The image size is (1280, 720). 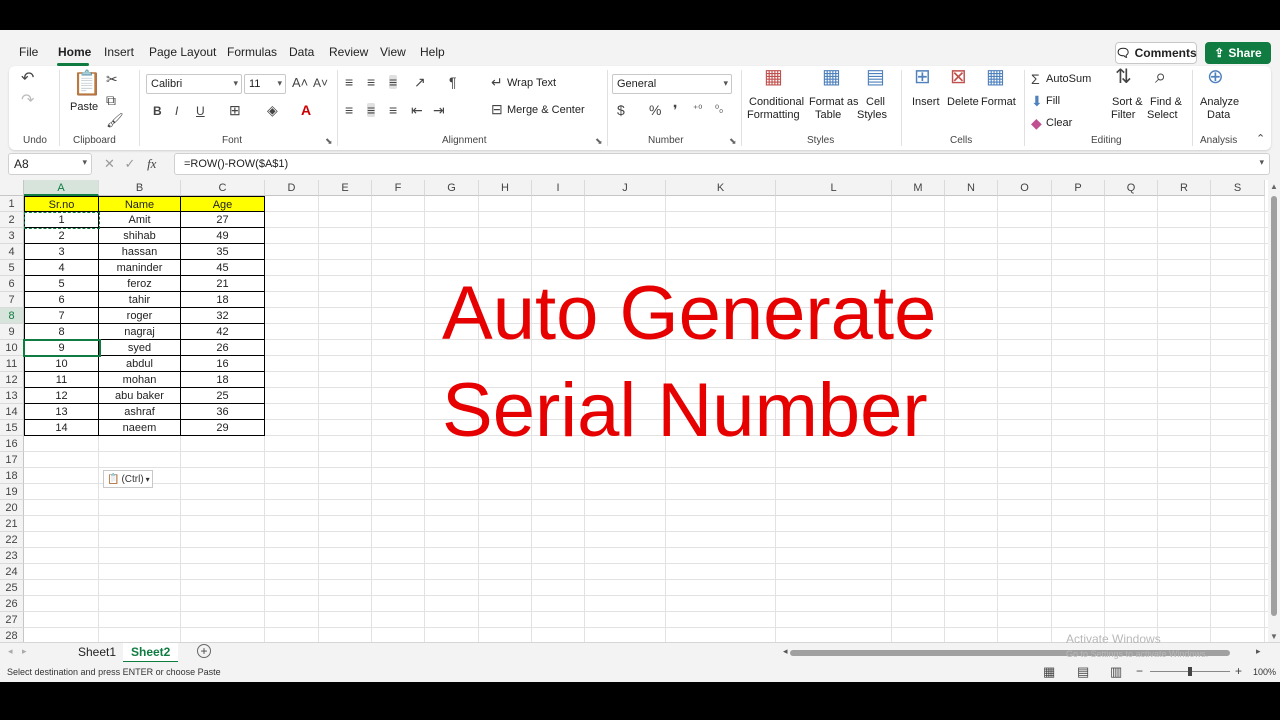 I want to click on row-header-25: 25, so click(x=12, y=588).